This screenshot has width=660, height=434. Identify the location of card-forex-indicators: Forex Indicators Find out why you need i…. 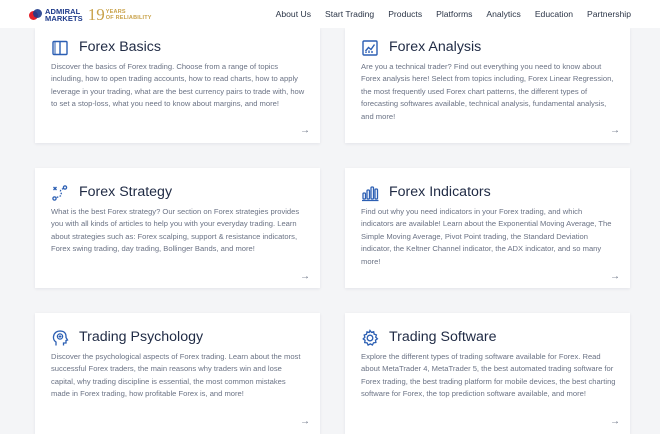
(487, 228).